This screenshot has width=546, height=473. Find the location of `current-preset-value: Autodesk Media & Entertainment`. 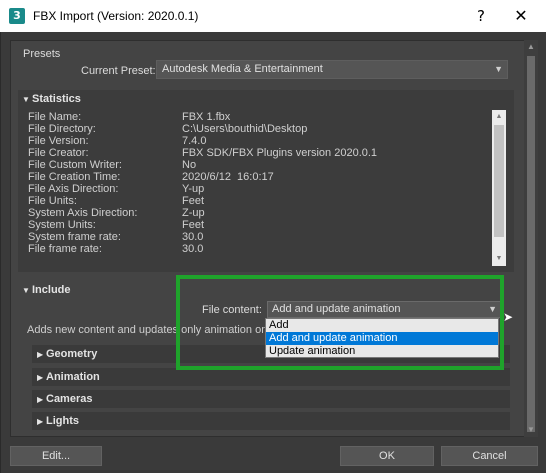

current-preset-value: Autodesk Media & Entertainment is located at coordinates (242, 69).